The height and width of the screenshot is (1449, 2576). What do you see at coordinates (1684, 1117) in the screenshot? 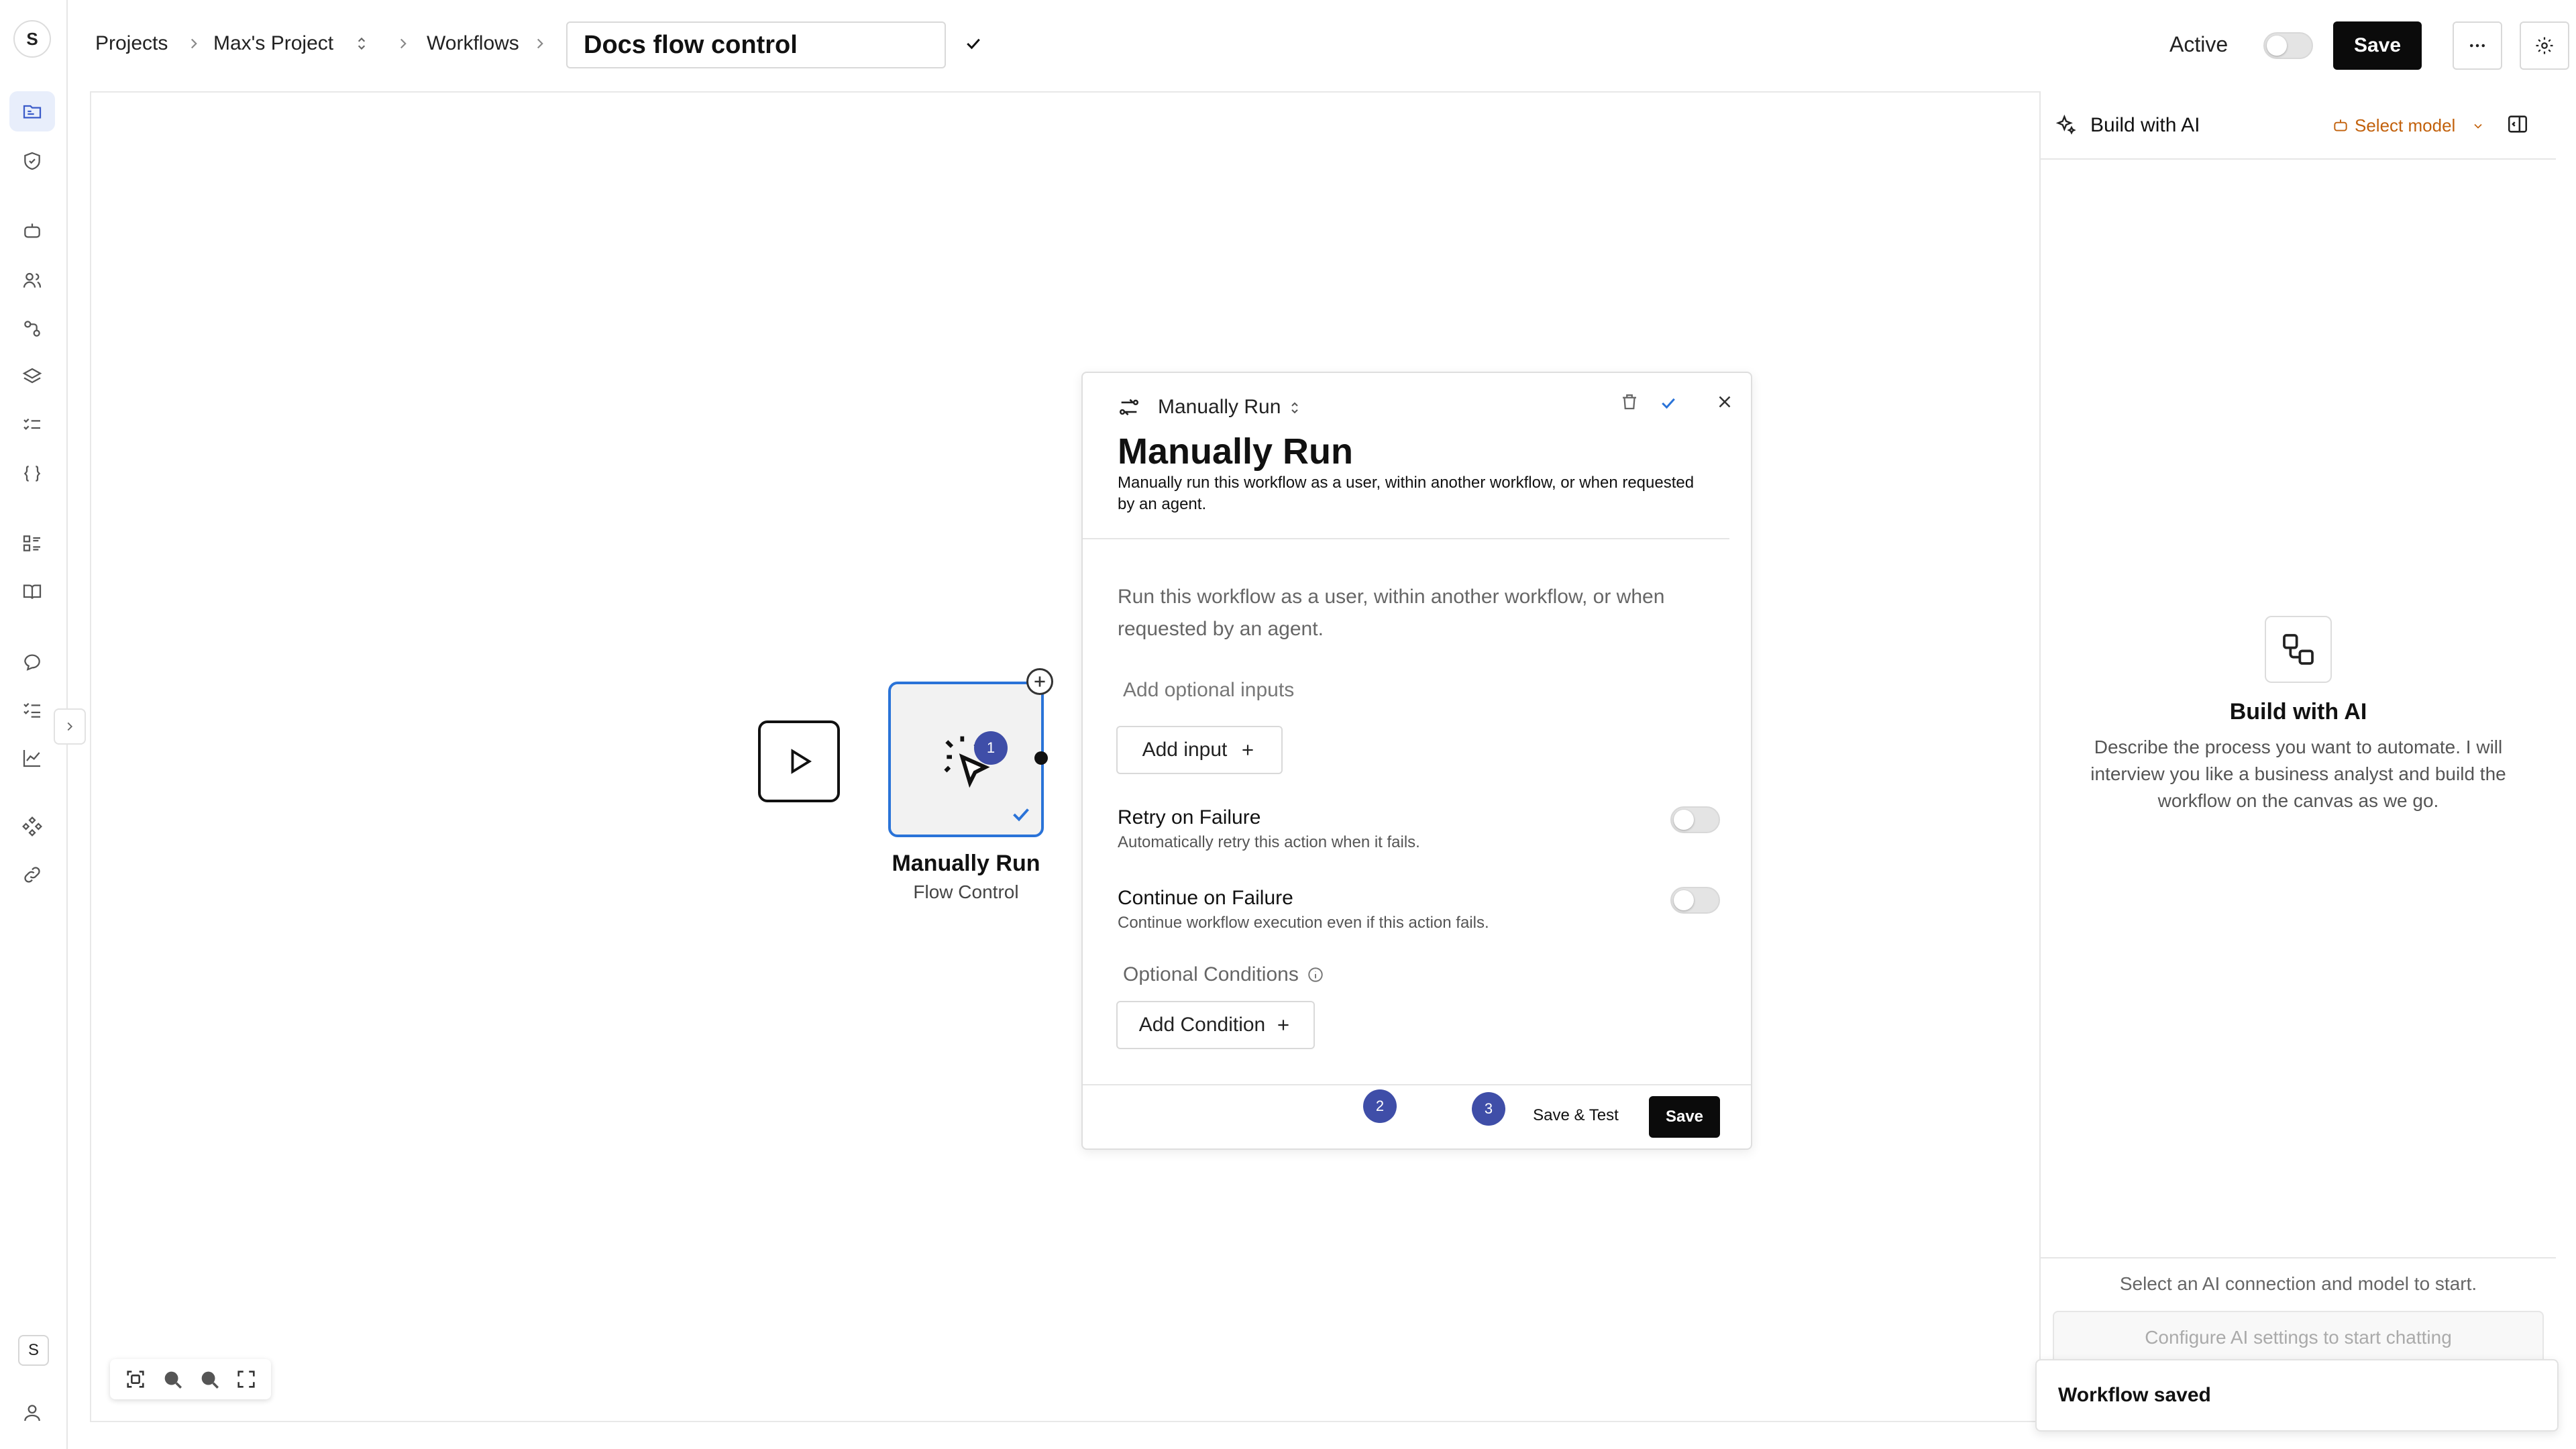
I see `panel-save-button: Save` at bounding box center [1684, 1117].